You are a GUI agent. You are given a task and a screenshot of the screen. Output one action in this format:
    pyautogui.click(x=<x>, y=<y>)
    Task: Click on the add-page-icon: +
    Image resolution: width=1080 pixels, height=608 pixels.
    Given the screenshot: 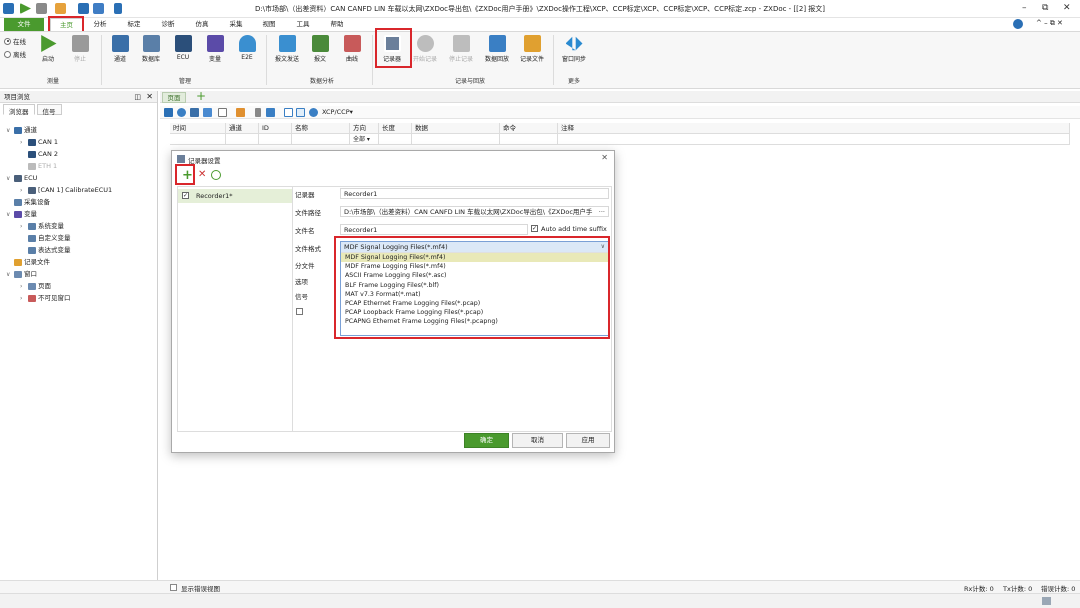 What is the action you would take?
    pyautogui.click(x=201, y=96)
    